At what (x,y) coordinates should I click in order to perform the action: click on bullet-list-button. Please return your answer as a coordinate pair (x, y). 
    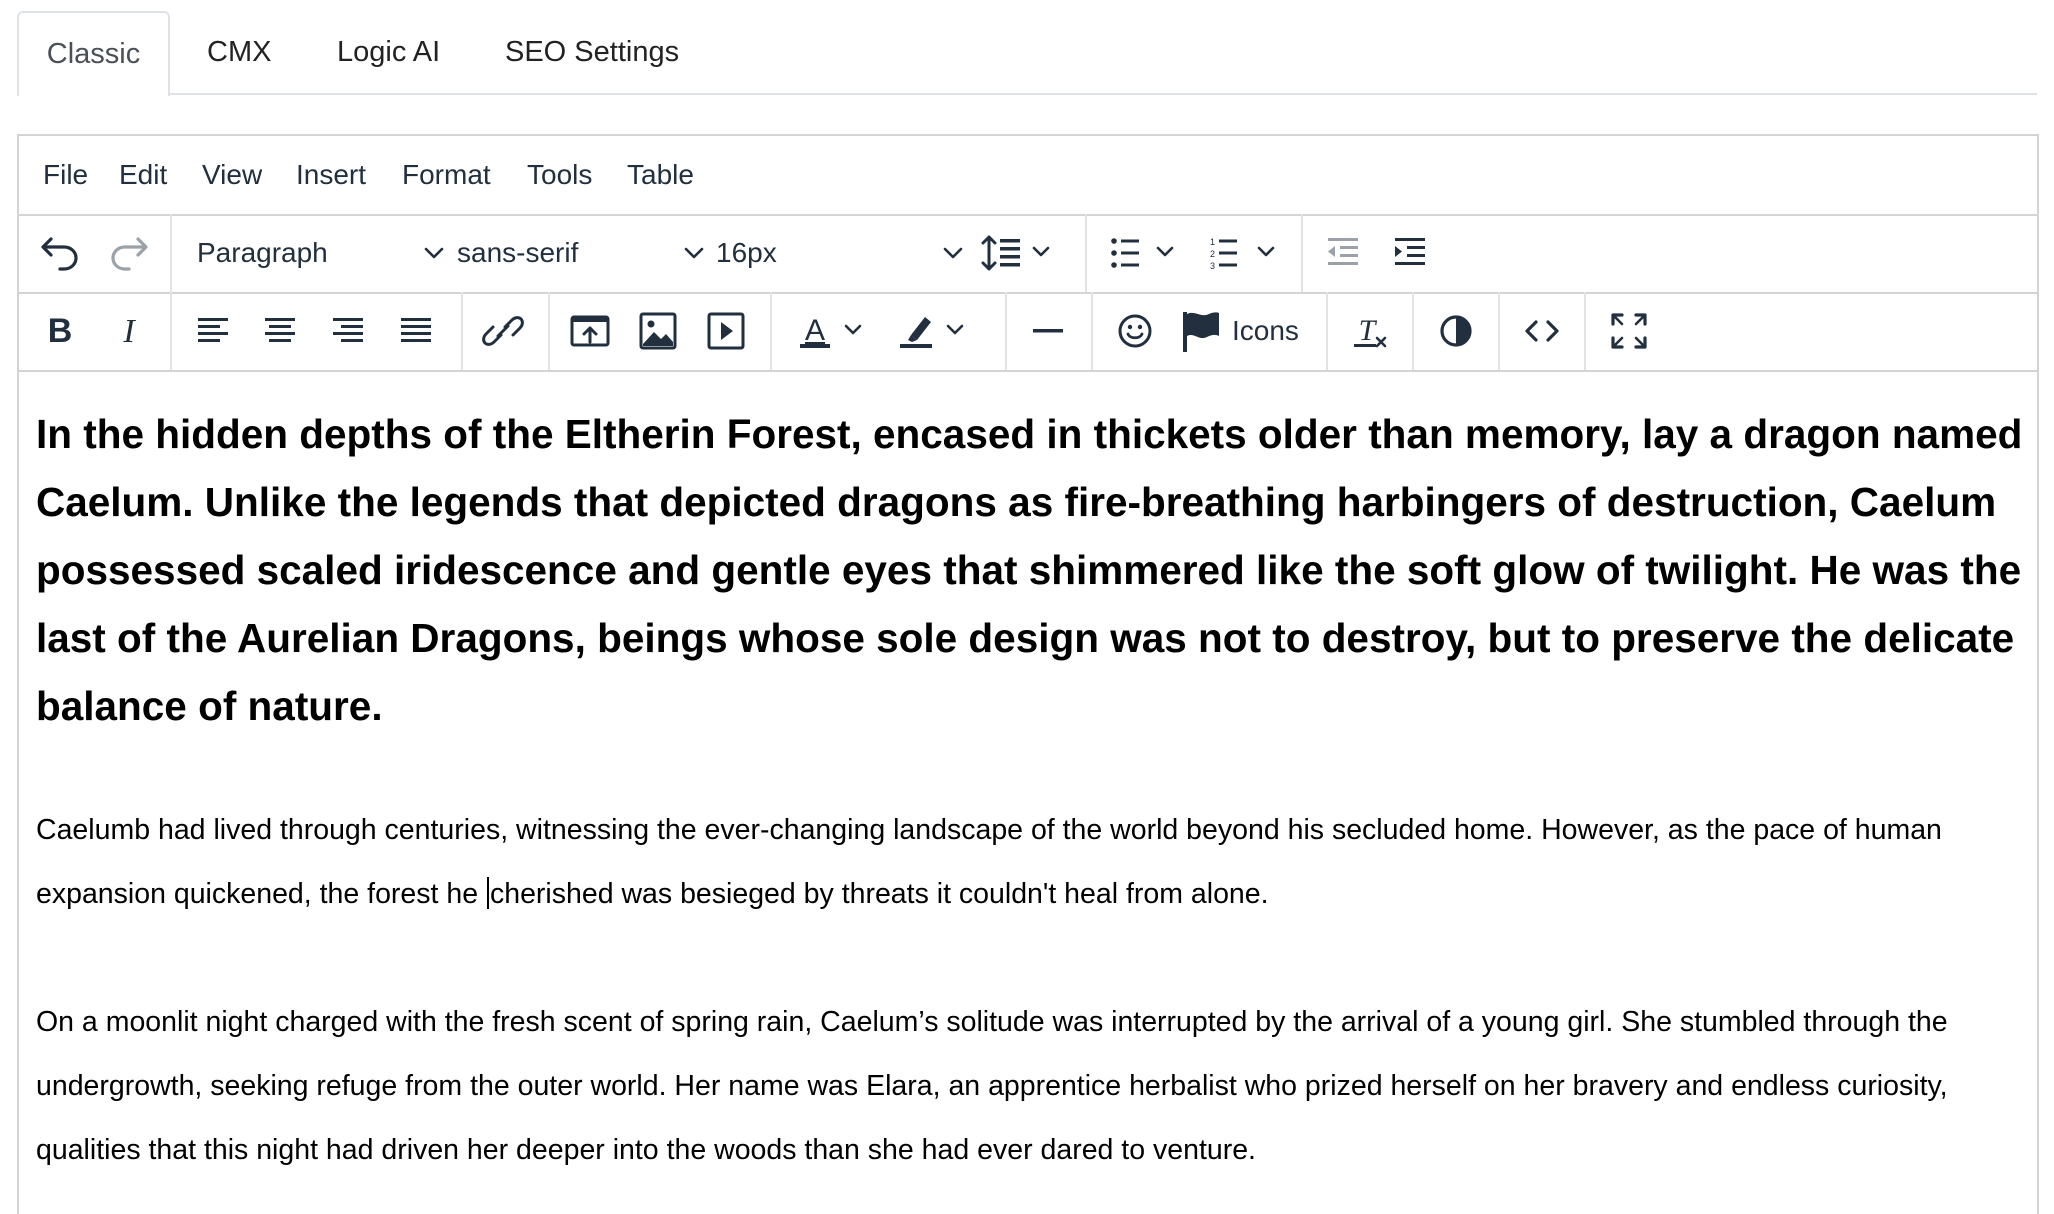
    Looking at the image, I should click on (1141, 253).